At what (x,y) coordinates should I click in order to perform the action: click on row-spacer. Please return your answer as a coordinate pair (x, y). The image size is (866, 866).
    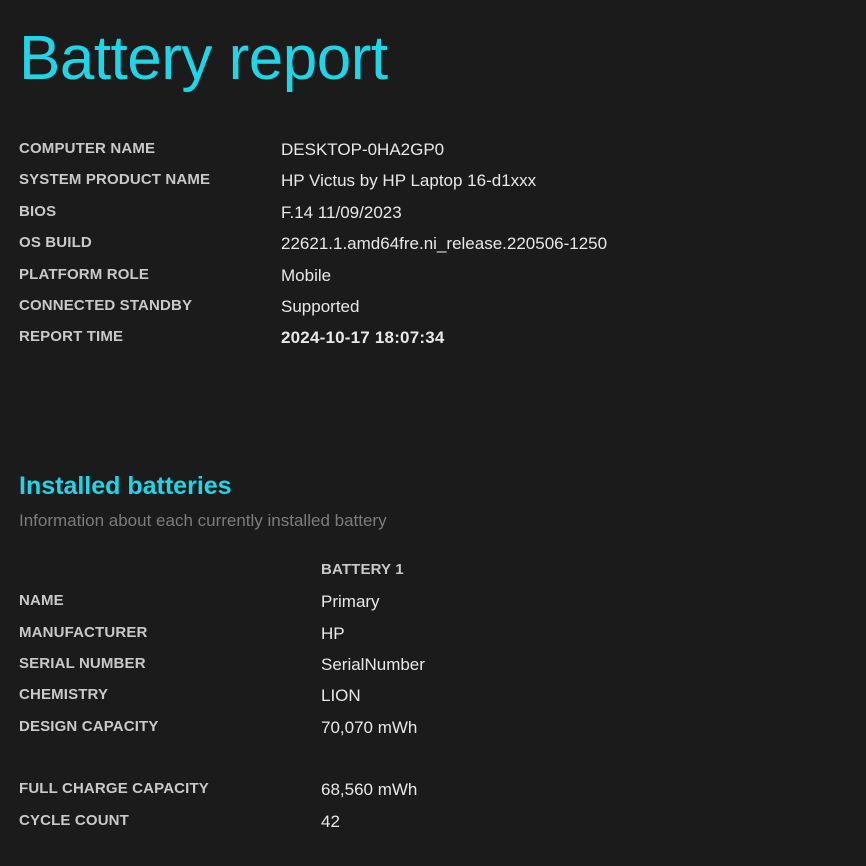
    Looking at the image, I should click on (439, 764).